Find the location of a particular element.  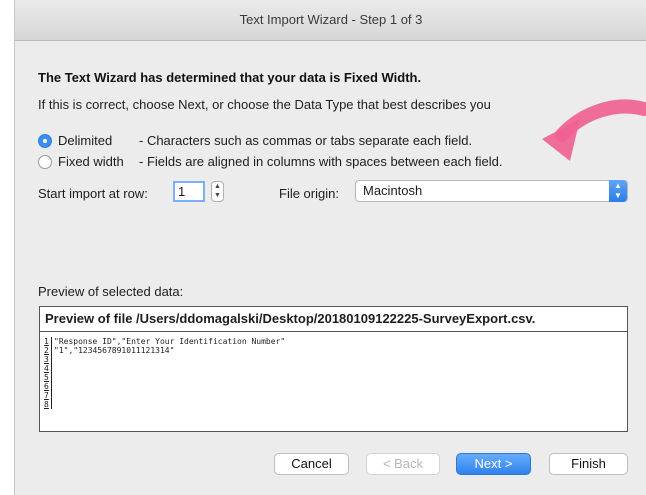

preview-line: 6 is located at coordinates (334, 386).